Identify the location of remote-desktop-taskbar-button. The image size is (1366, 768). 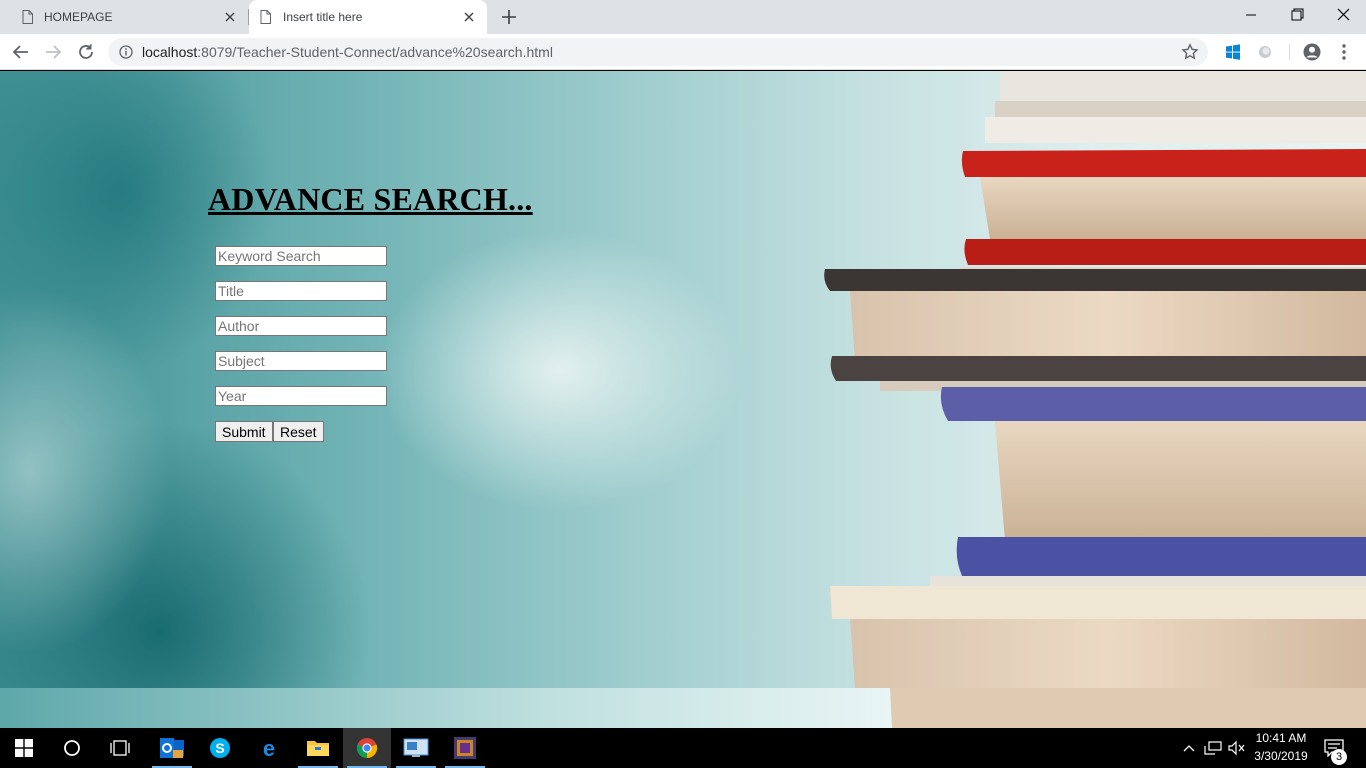
(416, 748).